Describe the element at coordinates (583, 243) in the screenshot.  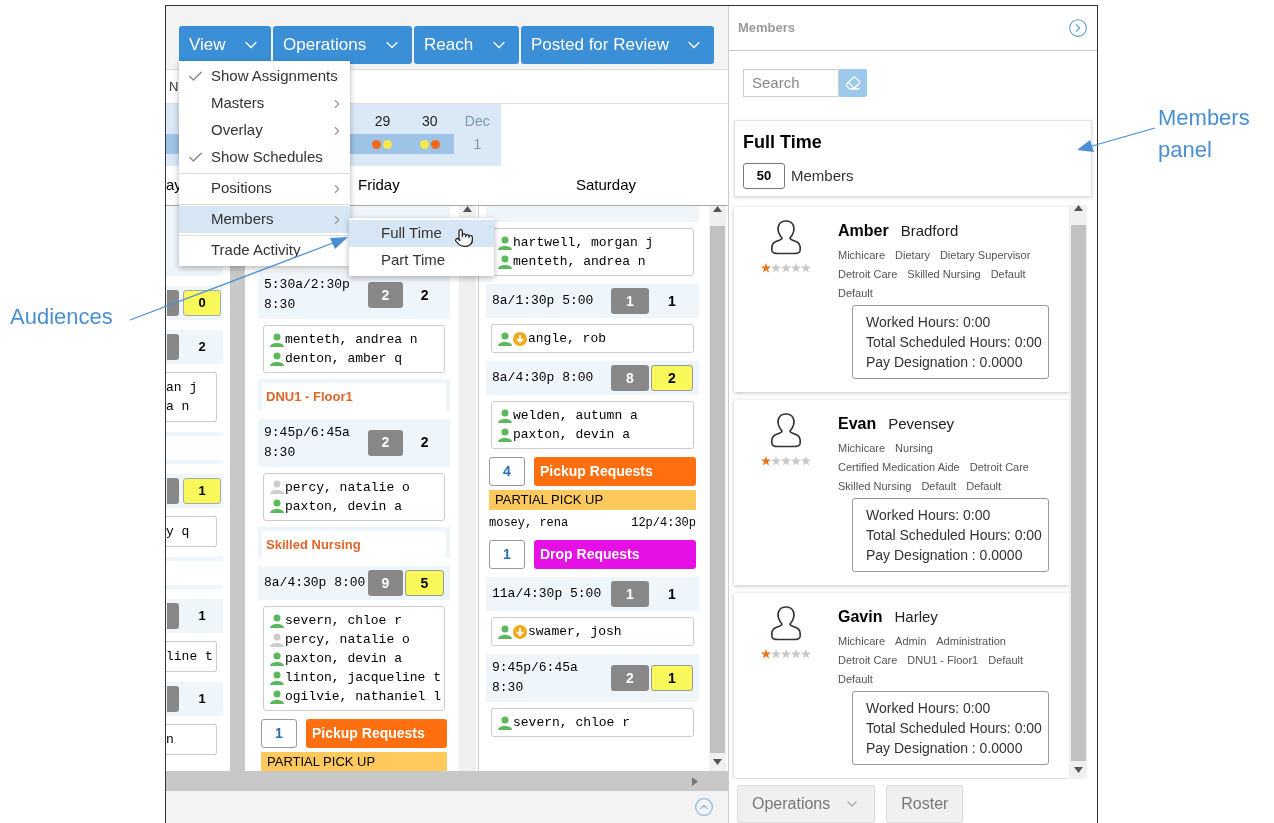
I see `member-name: hartwell, morgan j` at that location.